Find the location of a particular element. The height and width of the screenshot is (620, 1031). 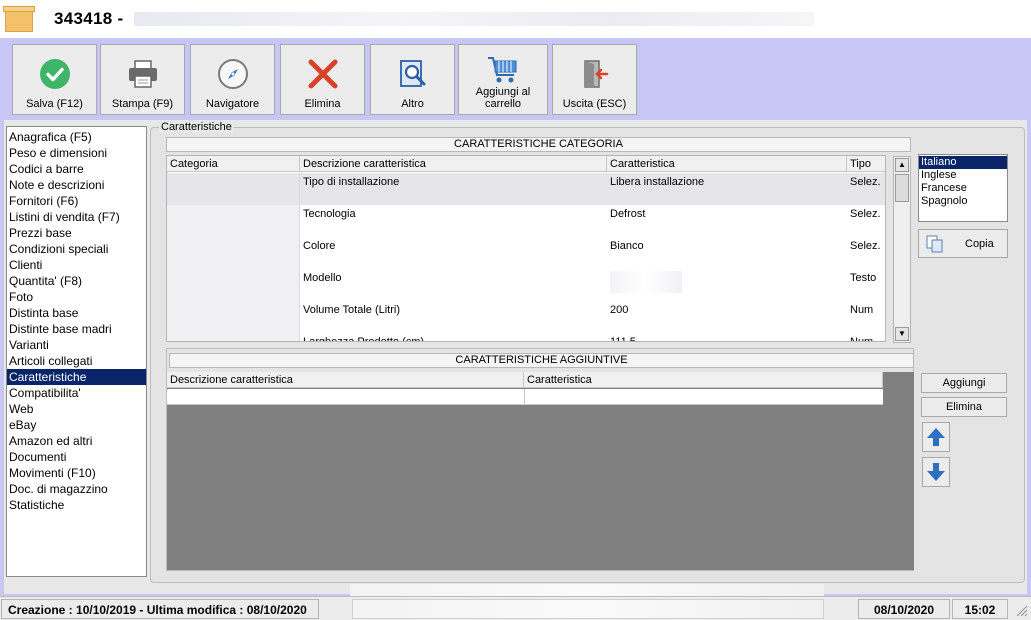

cell-descrizione: Colore is located at coordinates (319, 246).